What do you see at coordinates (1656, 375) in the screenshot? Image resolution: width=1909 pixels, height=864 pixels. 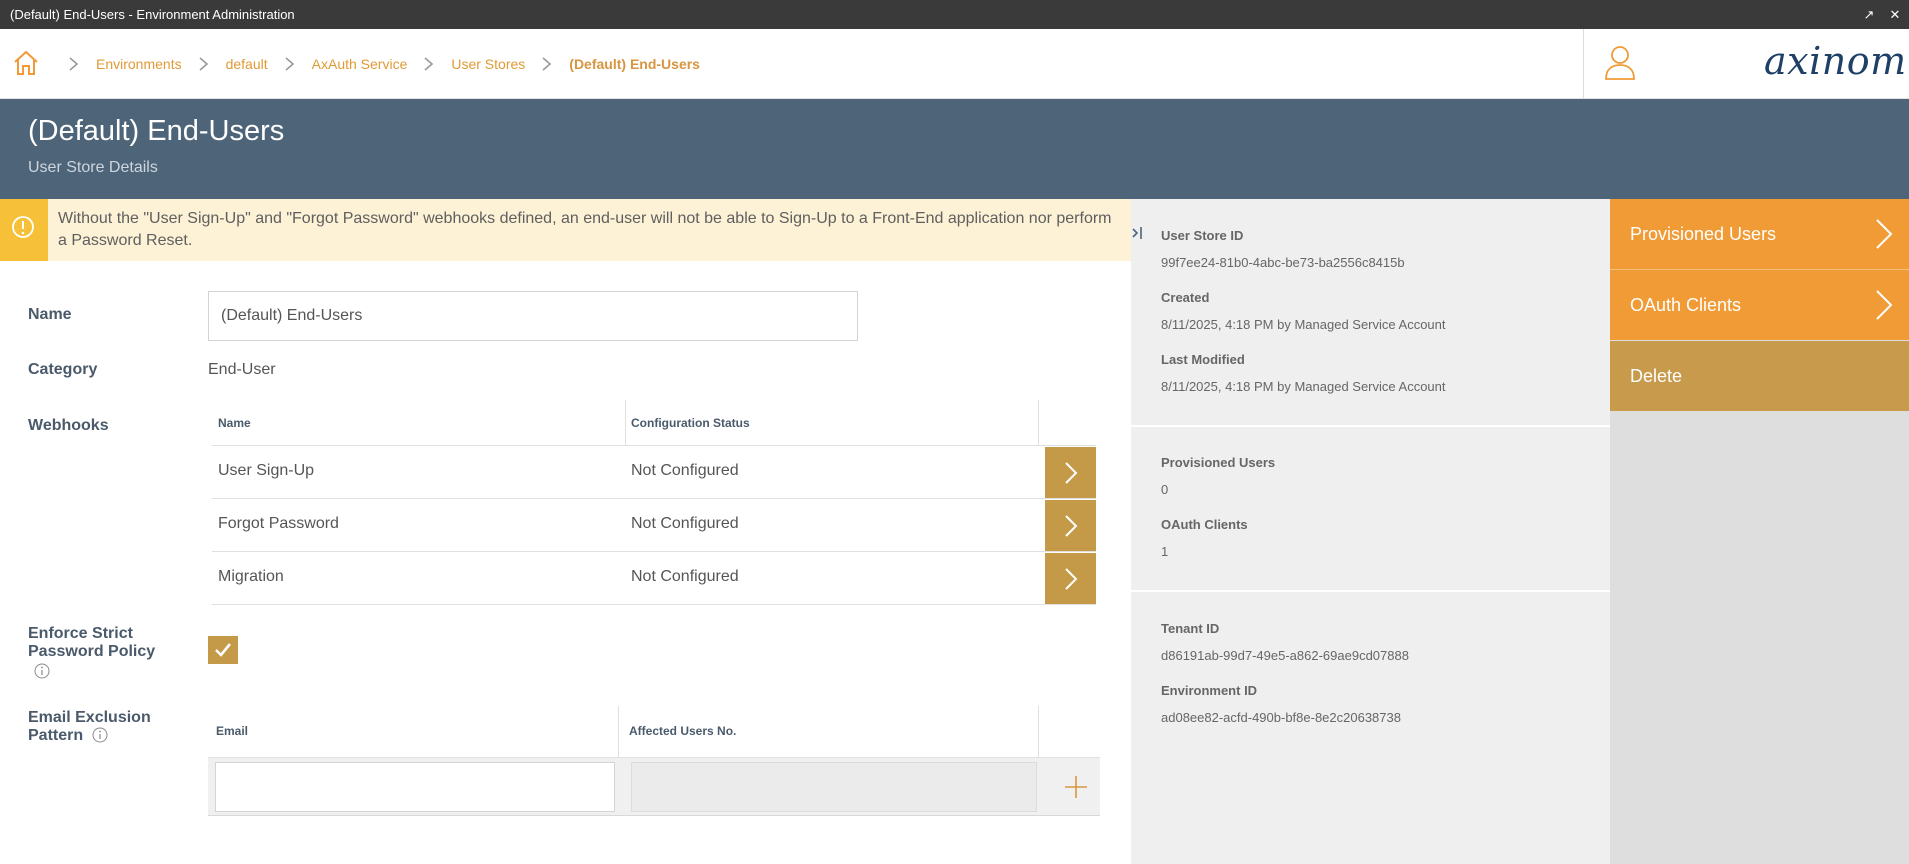 I see `action-label: Delete` at bounding box center [1656, 375].